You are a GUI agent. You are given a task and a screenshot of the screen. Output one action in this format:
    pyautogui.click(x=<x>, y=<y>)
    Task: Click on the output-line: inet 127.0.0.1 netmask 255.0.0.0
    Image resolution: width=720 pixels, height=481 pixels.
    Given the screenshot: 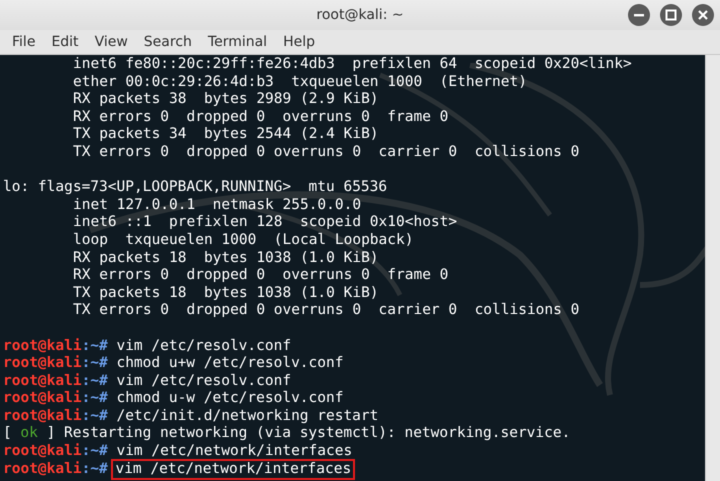 What is the action you would take?
    pyautogui.click(x=217, y=205)
    